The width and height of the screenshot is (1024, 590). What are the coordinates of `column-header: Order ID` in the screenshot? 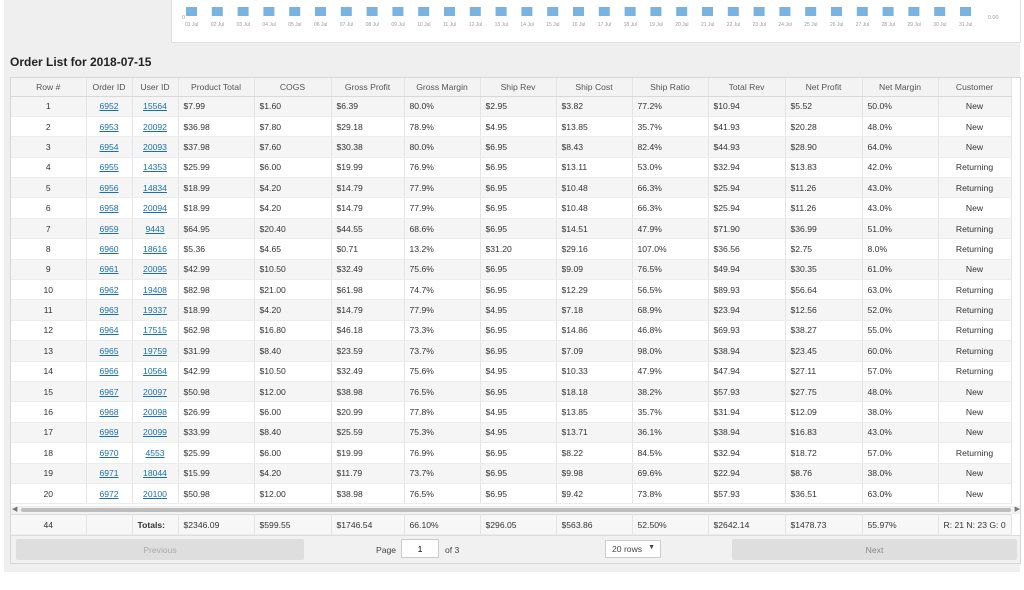 It's located at (109, 87).